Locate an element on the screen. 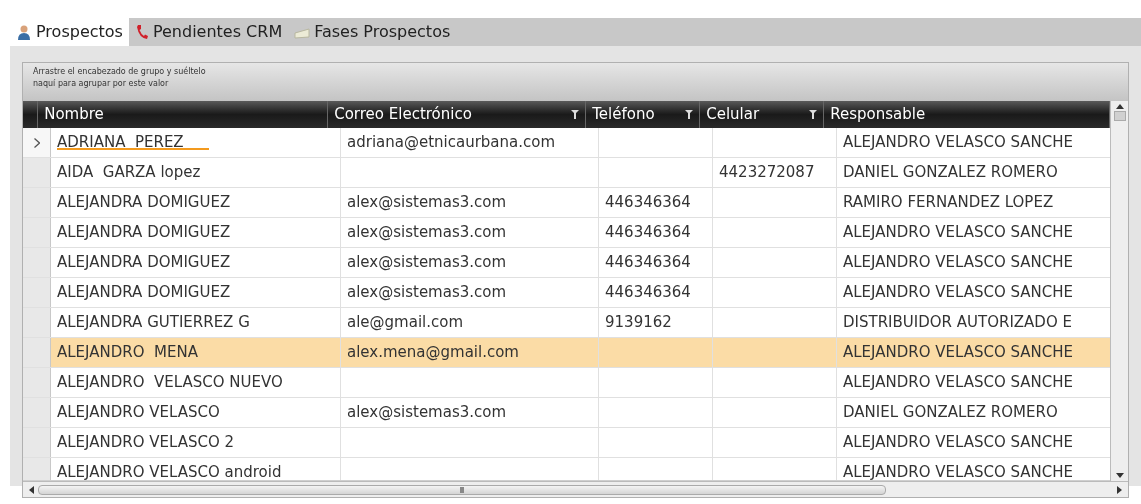 This screenshot has height=504, width=1141. table-row: ADRIANA PEREZ adriana@etnicaurbana.com ALEJANDRO VELASCO SANCHE is located at coordinates (567, 143).